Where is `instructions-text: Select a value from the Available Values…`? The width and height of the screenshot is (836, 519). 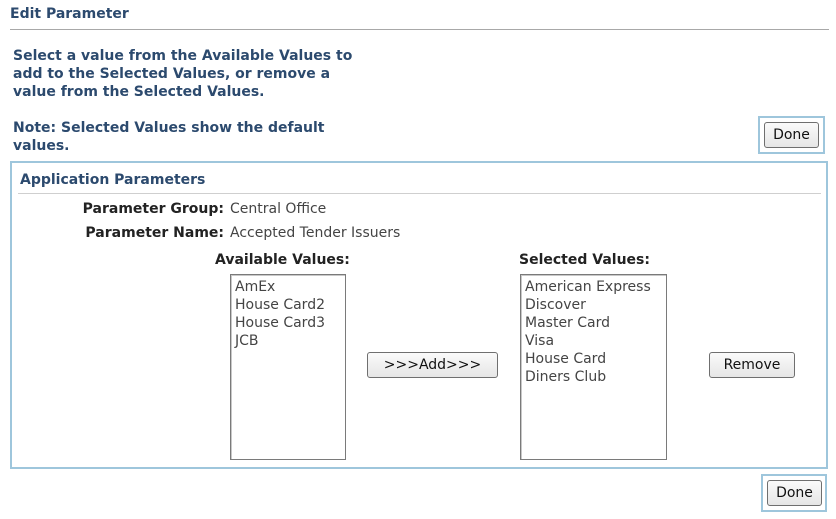
instructions-text: Select a value from the Available Values… is located at coordinates (183, 74).